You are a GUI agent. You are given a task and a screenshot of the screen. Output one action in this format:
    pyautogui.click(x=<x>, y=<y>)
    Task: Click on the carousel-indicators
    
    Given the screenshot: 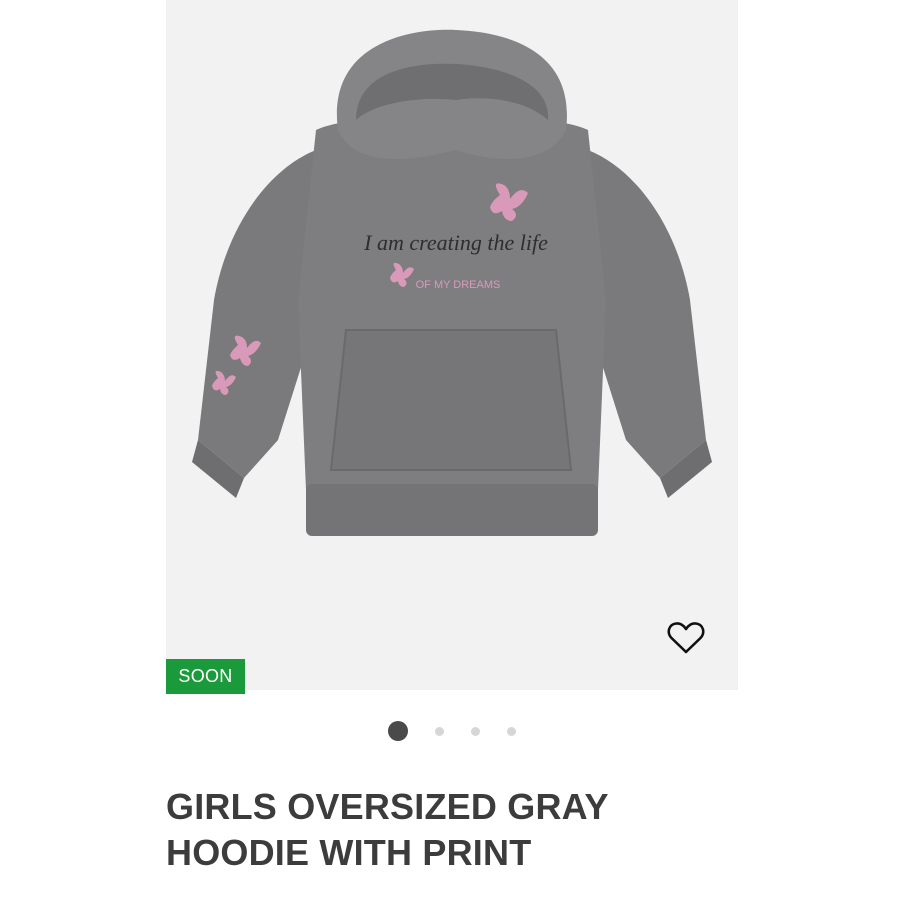 What is the action you would take?
    pyautogui.click(x=450, y=731)
    